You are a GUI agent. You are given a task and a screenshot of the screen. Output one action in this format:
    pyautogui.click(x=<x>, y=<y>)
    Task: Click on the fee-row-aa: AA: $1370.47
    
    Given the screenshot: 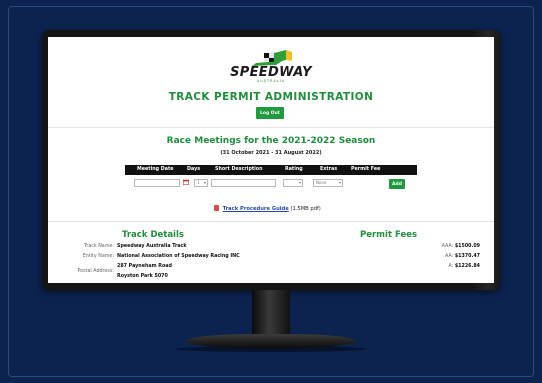 What is the action you would take?
    pyautogui.click(x=462, y=256)
    